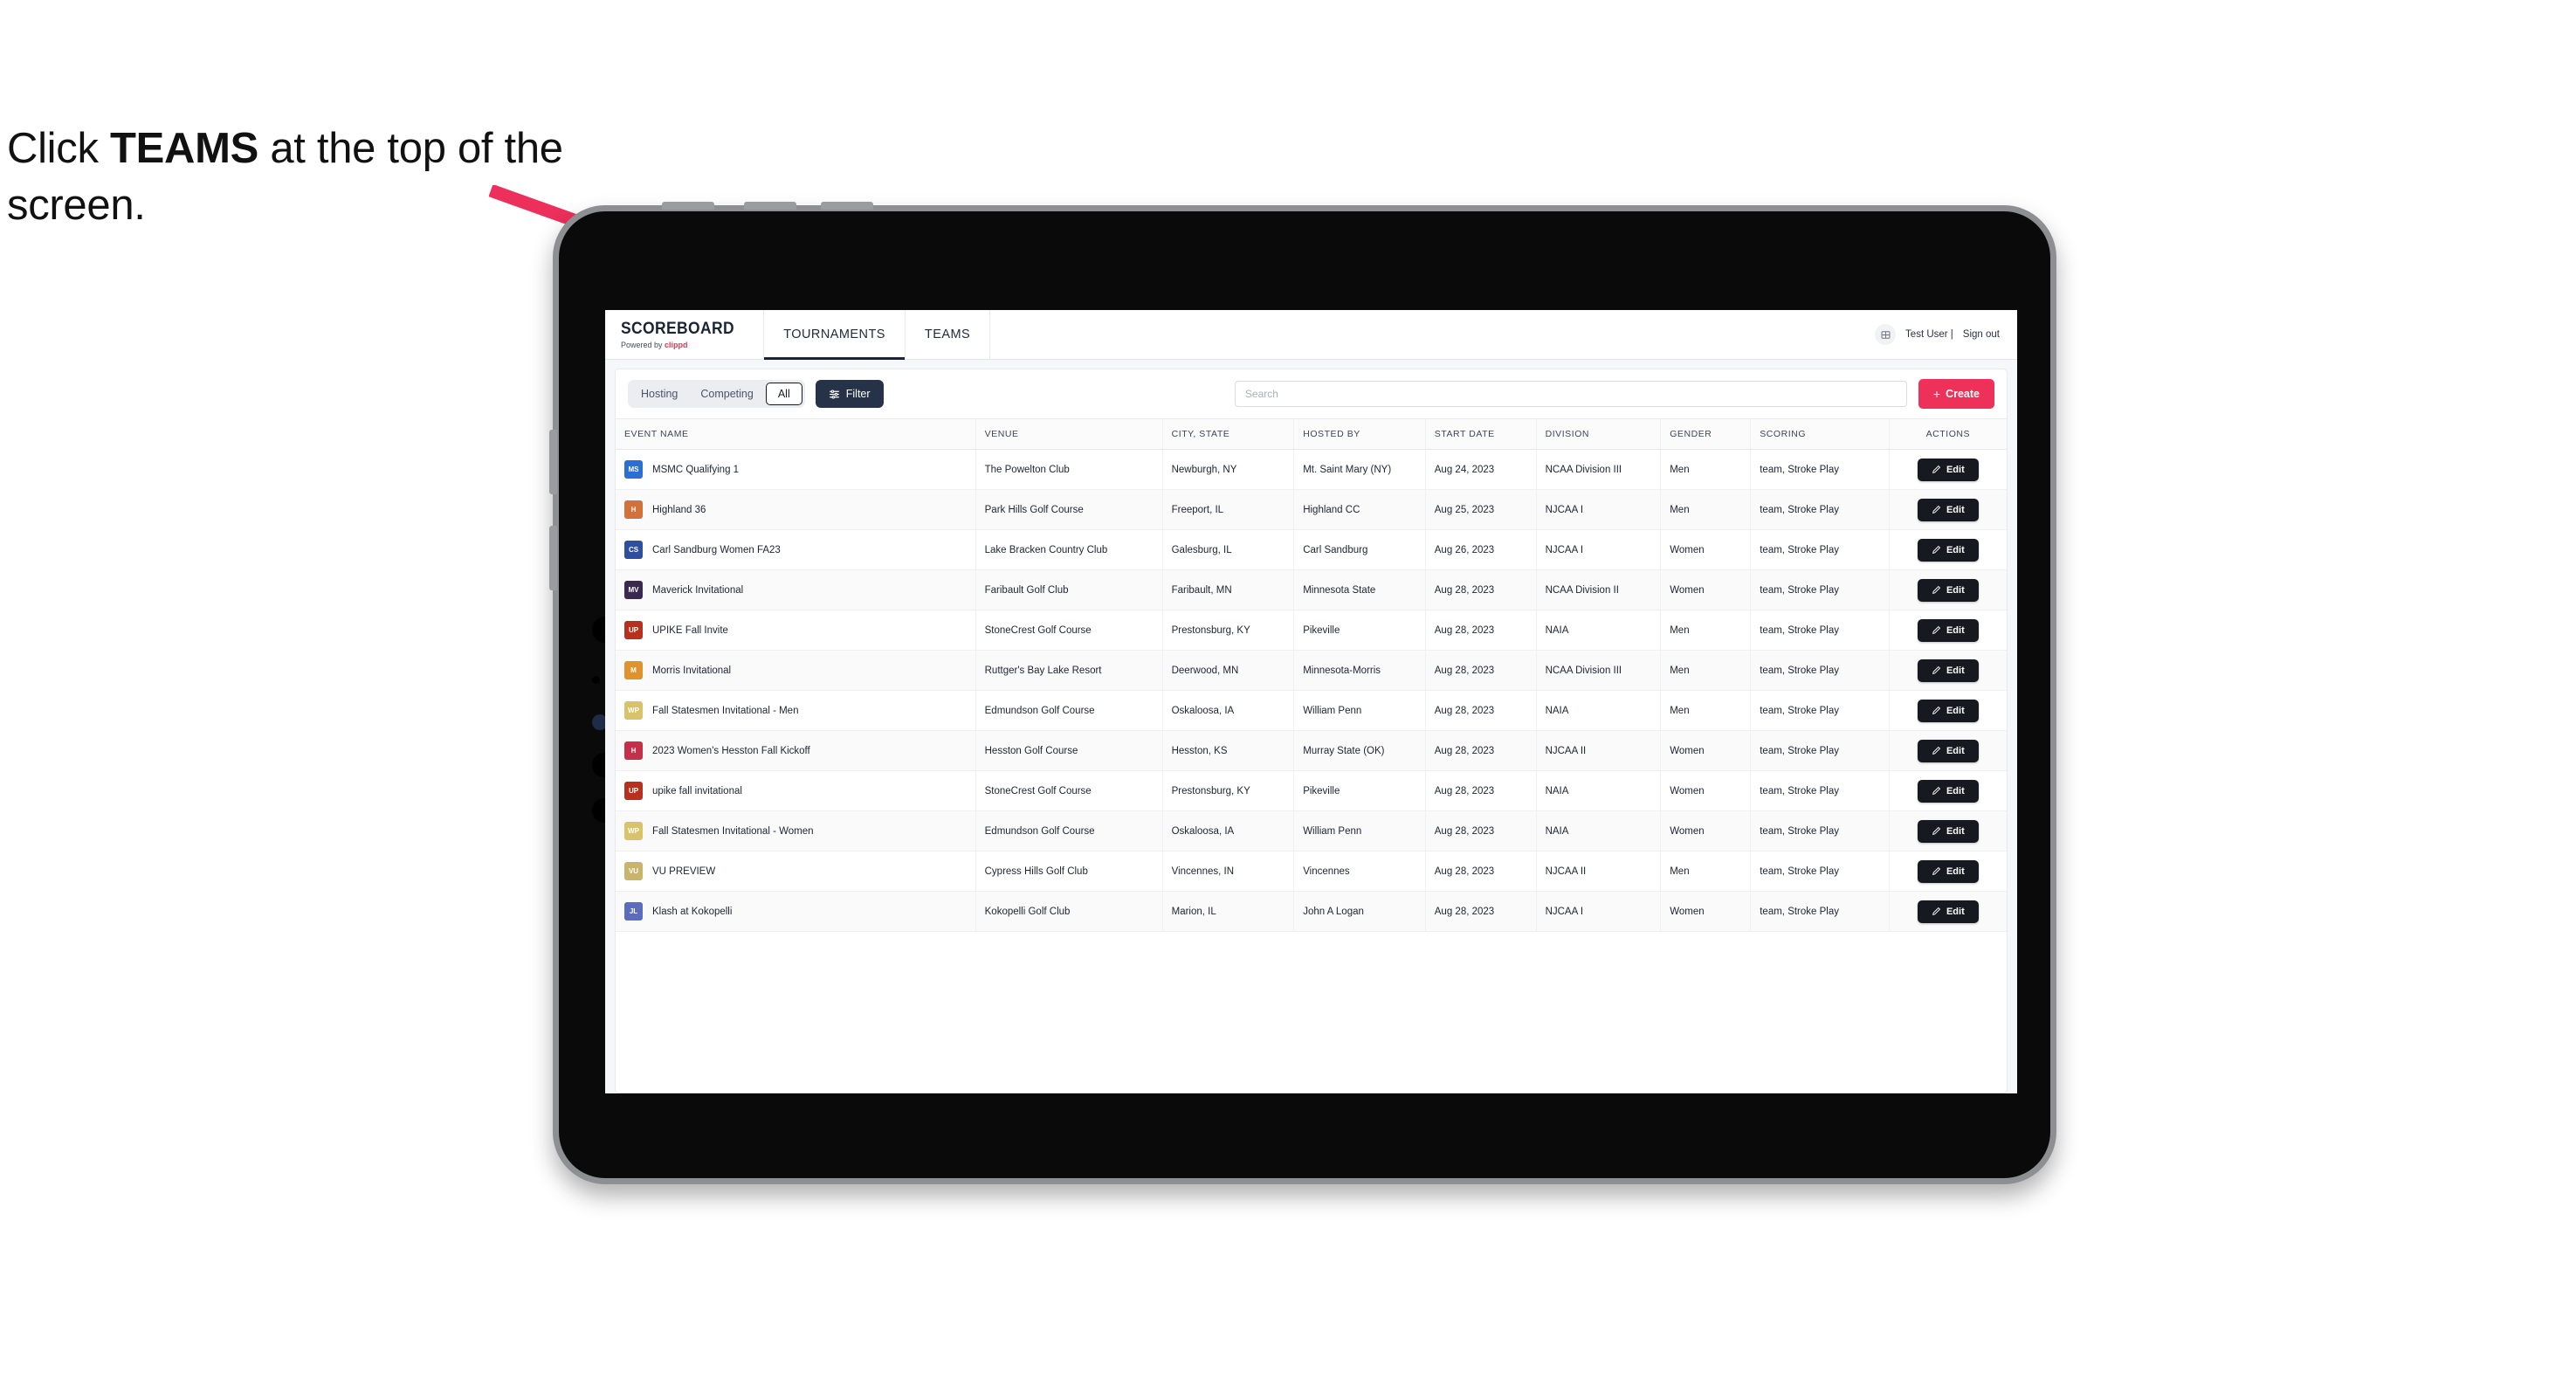 Image resolution: width=2576 pixels, height=1386 pixels. Describe the element at coordinates (1069, 509) in the screenshot. I see `cell-venue: Park Hills Golf Course` at that location.